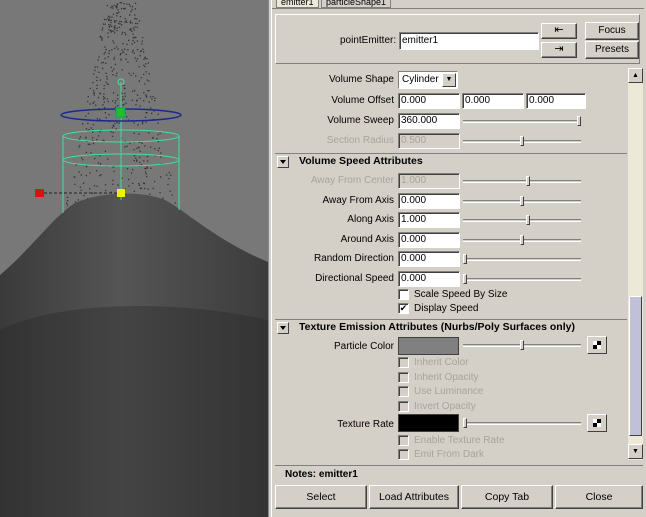  Describe the element at coordinates (612, 50) in the screenshot. I see `presets-button: Presets` at that location.